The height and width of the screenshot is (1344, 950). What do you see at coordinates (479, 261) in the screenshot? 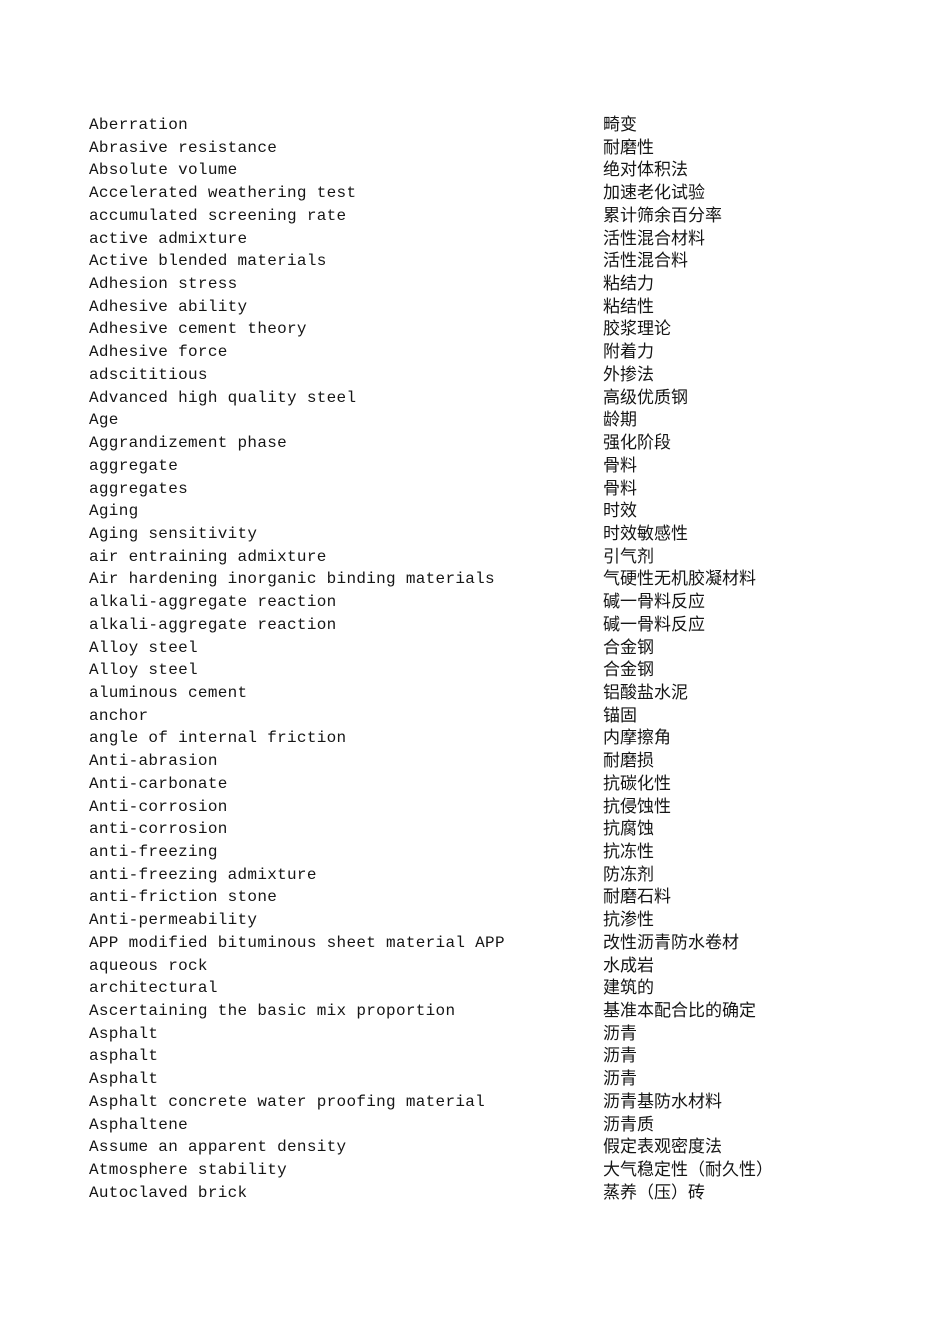
I see `glossary-entry: Active blended materials 活性混合料` at bounding box center [479, 261].